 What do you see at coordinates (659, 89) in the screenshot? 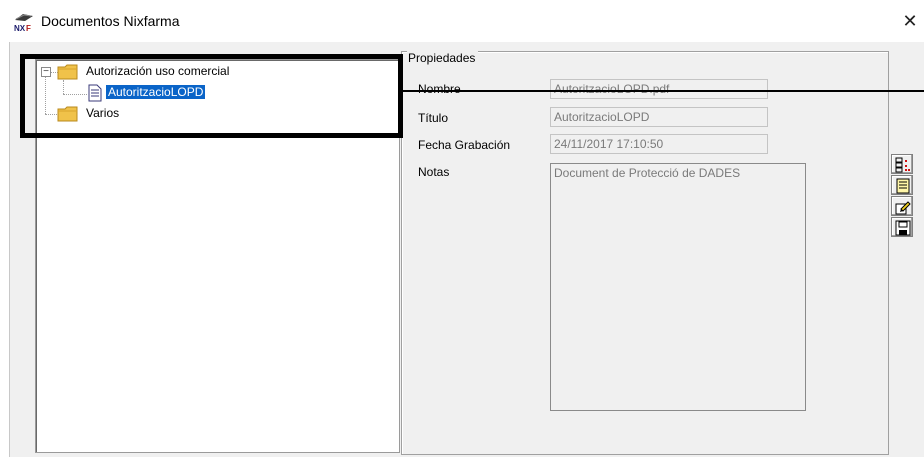
I see `nombre-field: AutoritzacioLOPD.pdf` at bounding box center [659, 89].